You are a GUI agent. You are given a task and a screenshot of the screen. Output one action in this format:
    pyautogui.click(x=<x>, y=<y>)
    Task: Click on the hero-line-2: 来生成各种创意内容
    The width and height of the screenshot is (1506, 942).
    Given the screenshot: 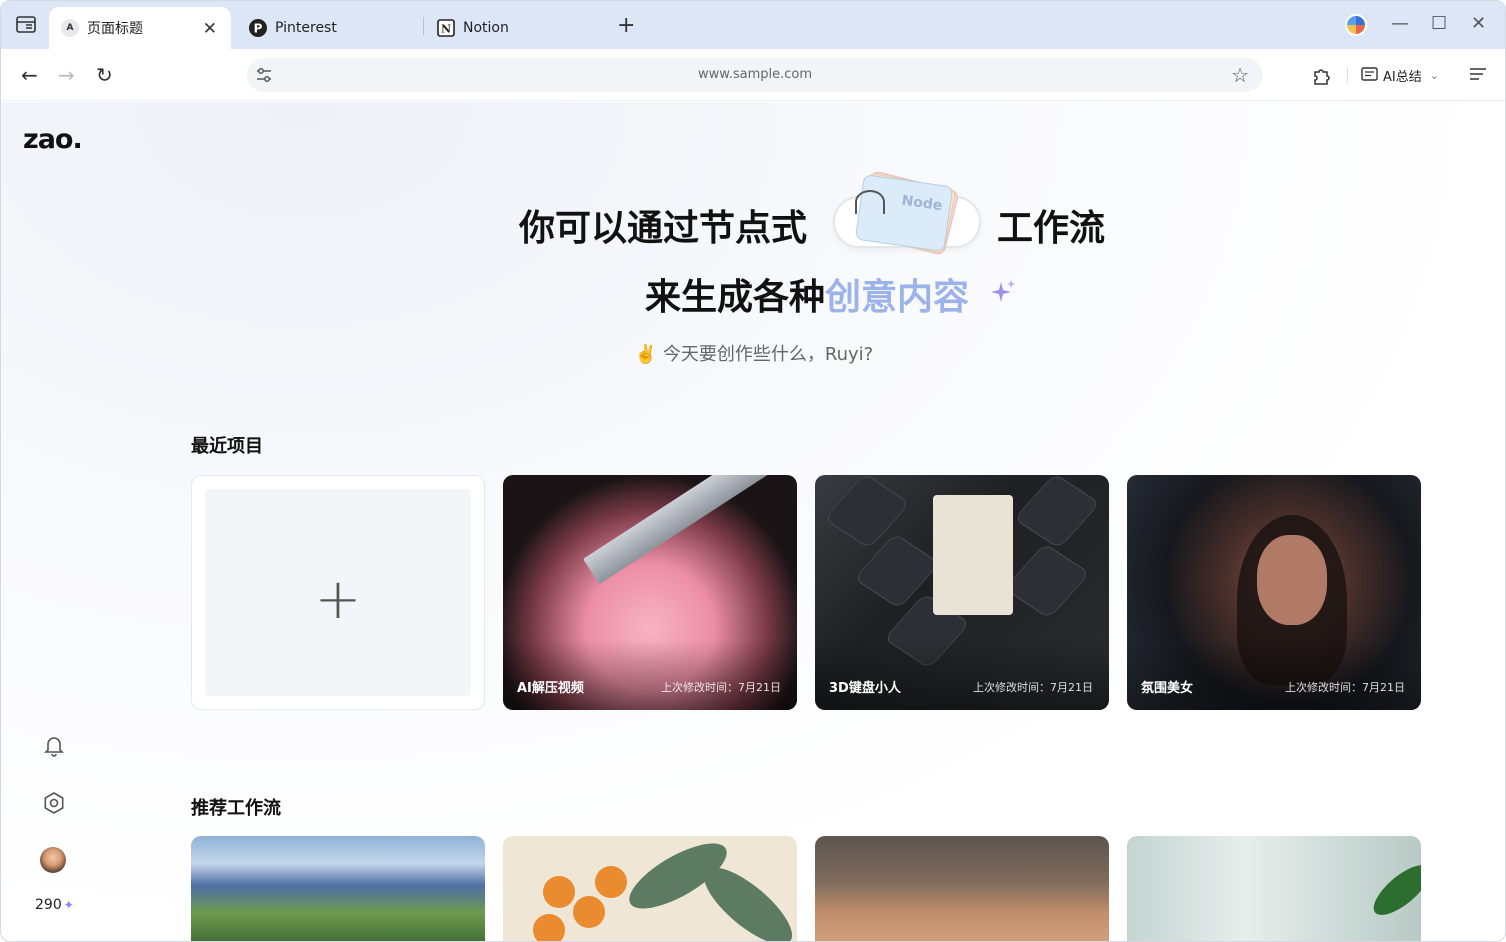 What is the action you would take?
    pyautogui.click(x=807, y=294)
    